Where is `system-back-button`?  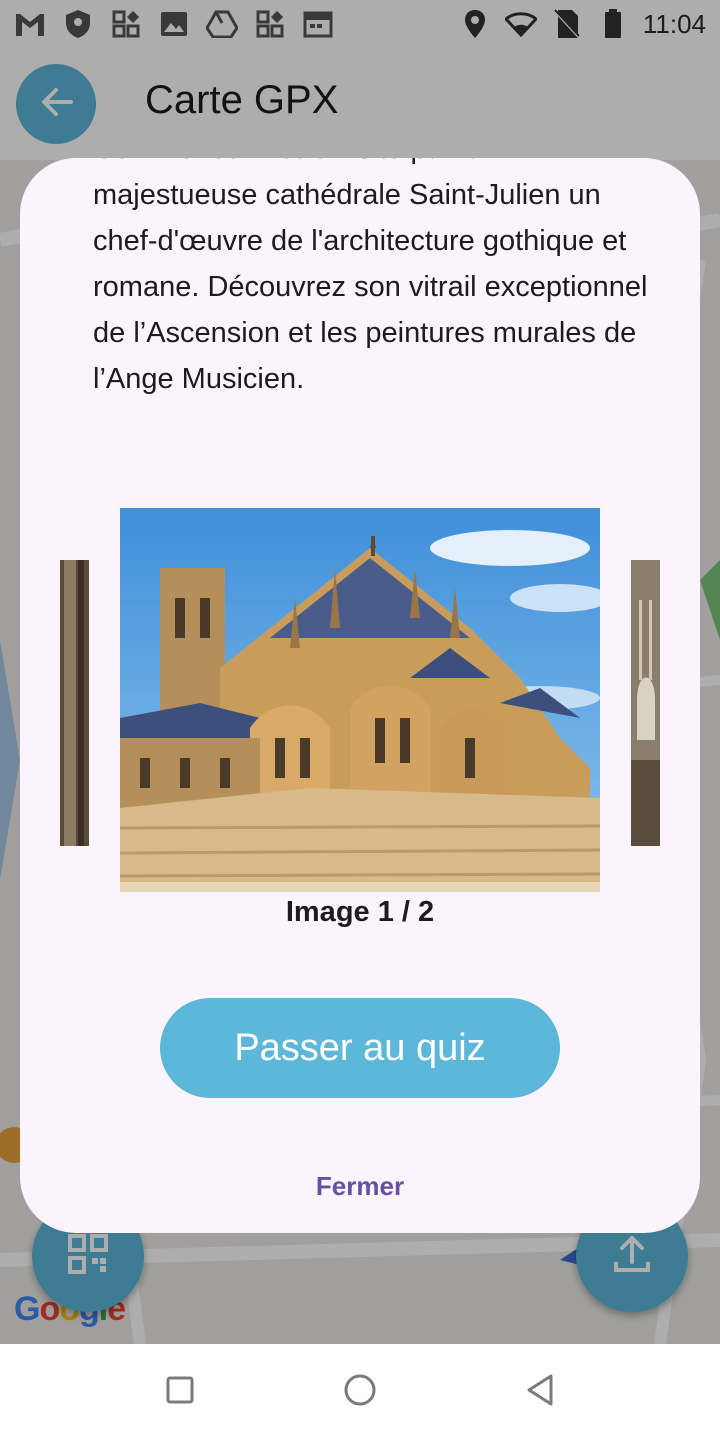 system-back-button is located at coordinates (540, 1392).